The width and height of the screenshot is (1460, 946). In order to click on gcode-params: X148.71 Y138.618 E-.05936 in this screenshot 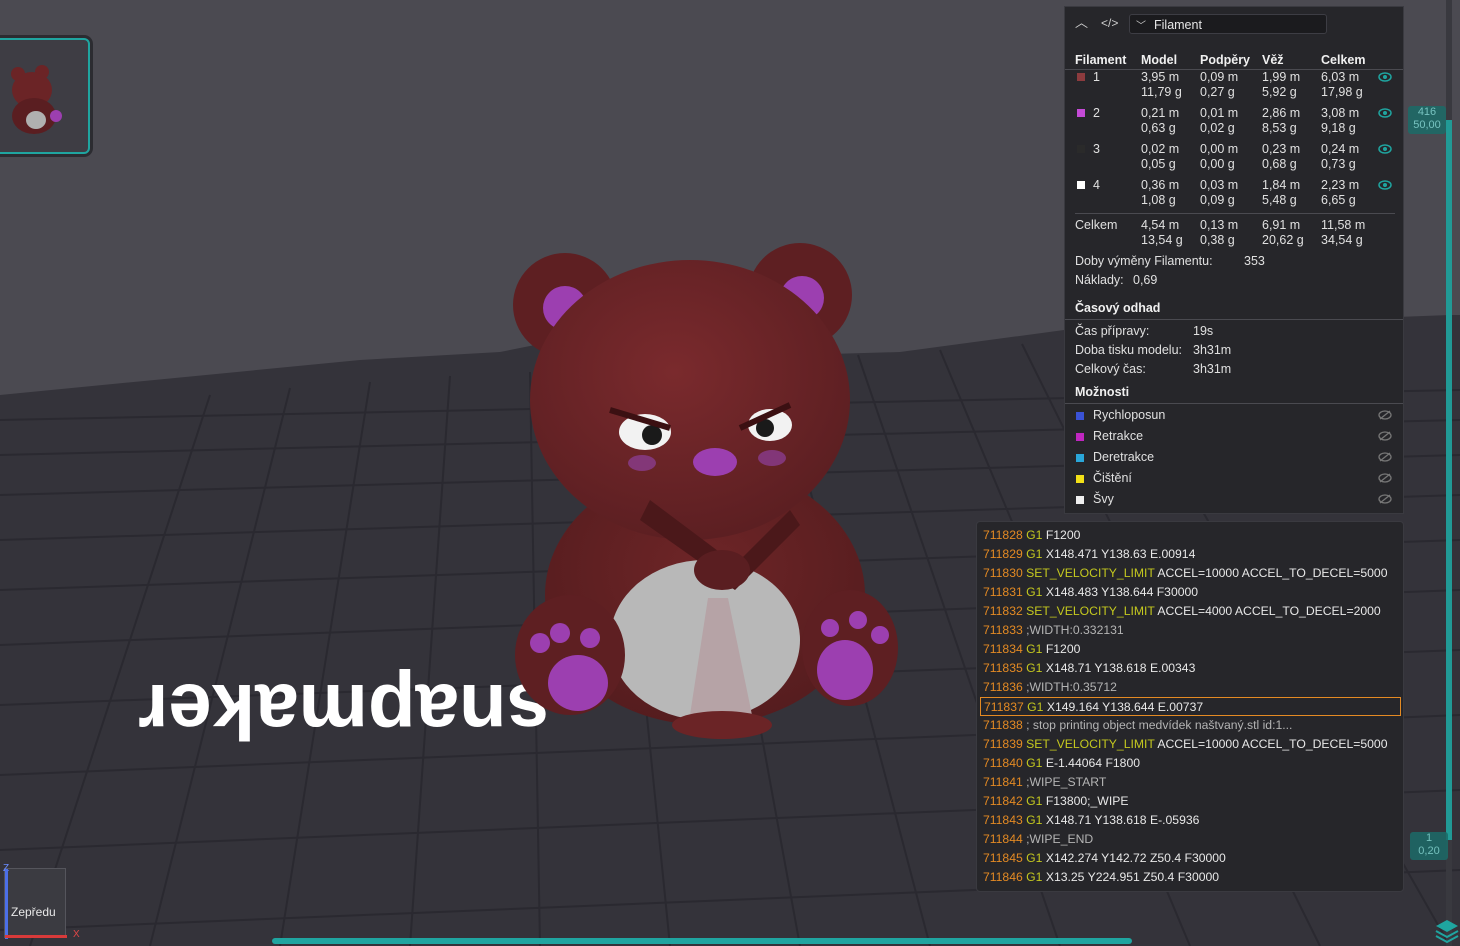, I will do `click(1122, 820)`.